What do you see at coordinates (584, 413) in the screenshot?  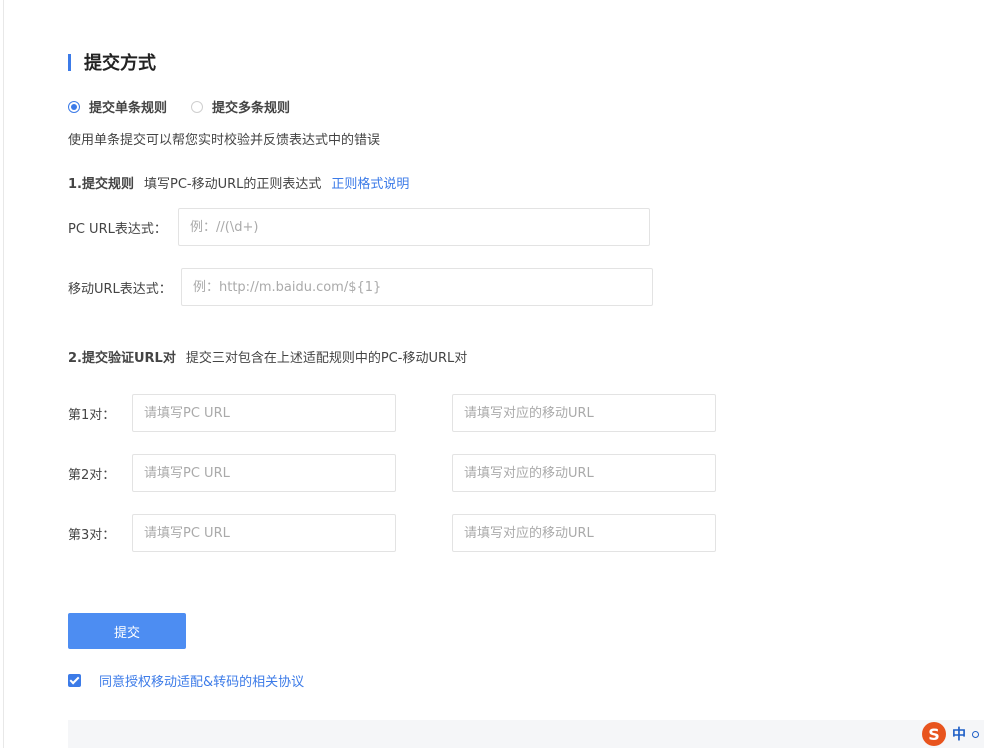 I see `pair-1-mobile-url-input` at bounding box center [584, 413].